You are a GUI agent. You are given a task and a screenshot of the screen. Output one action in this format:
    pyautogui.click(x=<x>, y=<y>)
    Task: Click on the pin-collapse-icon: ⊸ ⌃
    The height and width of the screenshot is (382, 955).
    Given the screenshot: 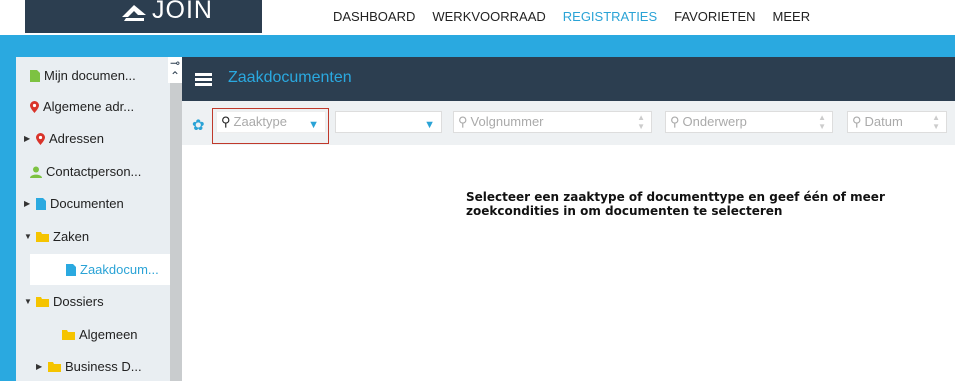 What is the action you would take?
    pyautogui.click(x=175, y=70)
    